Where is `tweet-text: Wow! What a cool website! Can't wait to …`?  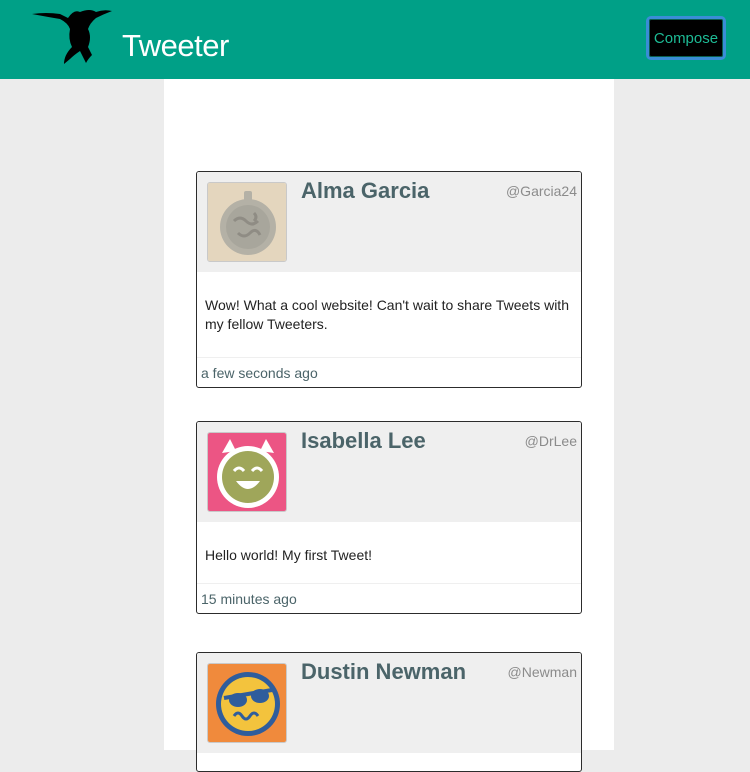
tweet-text: Wow! What a cool website! Can't wait to … is located at coordinates (389, 315).